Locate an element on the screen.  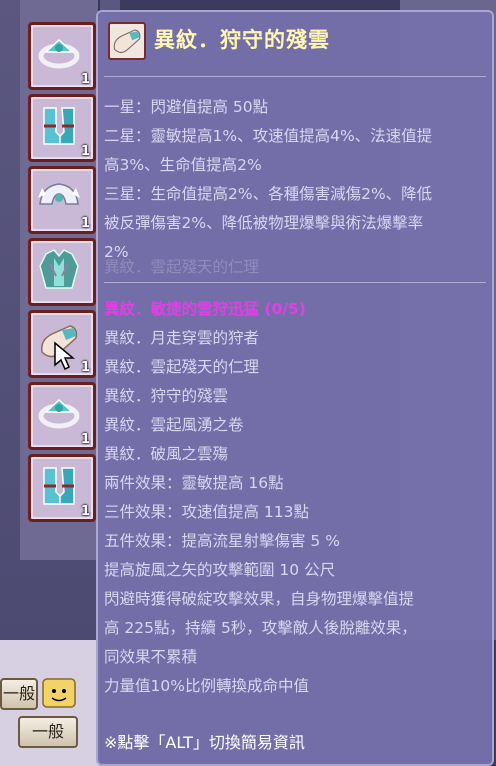
general-tab-button: 一般 is located at coordinates (48, 732).